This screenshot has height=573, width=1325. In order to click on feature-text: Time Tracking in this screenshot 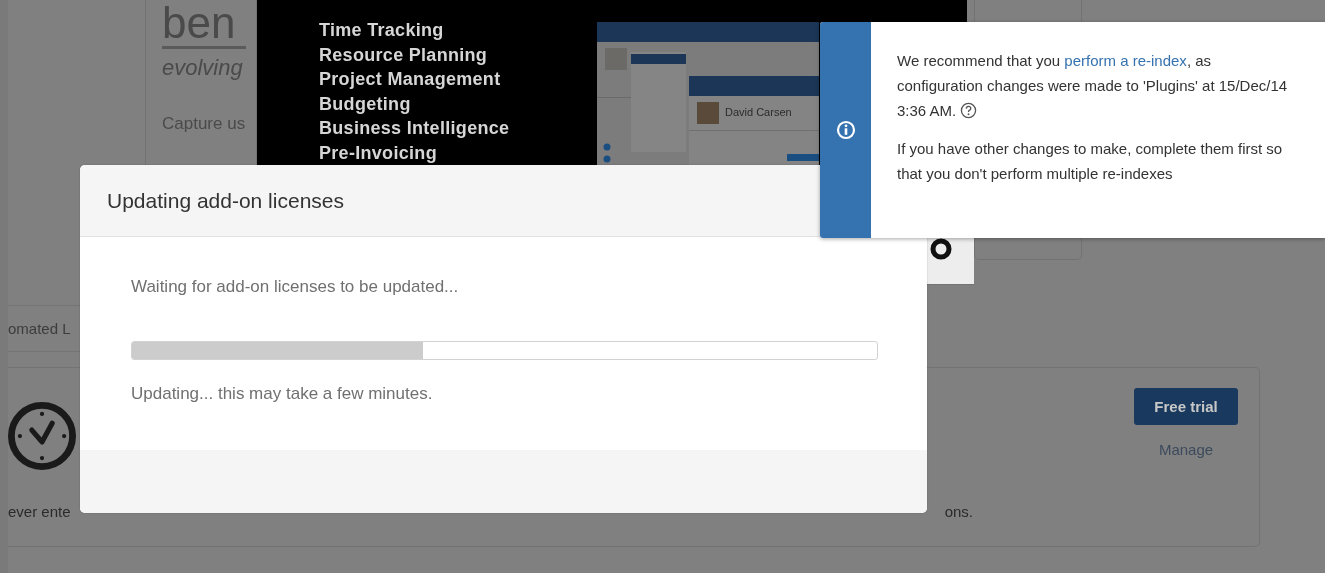, I will do `click(382, 30)`.